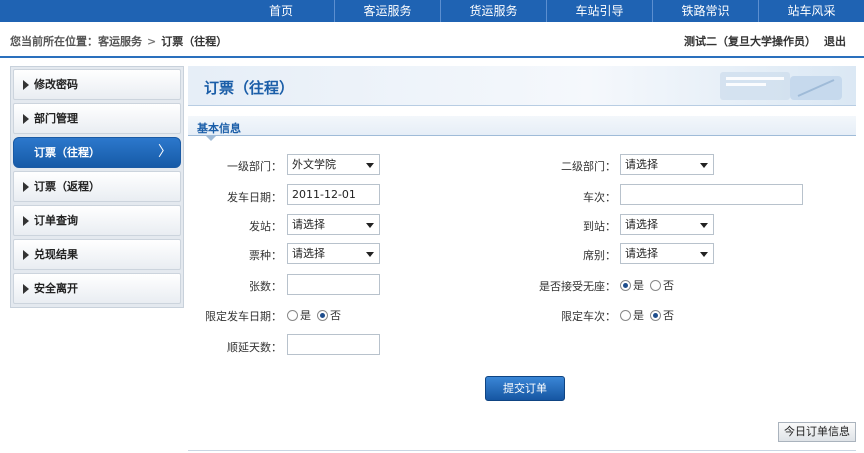 This screenshot has height=453, width=864. I want to click on sidebar-item-order-query: 订单查询, so click(97, 220).